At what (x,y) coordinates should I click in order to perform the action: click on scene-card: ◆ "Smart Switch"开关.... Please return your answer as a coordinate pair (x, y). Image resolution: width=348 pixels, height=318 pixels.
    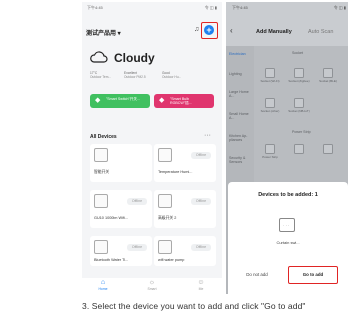
    Looking at the image, I should click on (120, 101).